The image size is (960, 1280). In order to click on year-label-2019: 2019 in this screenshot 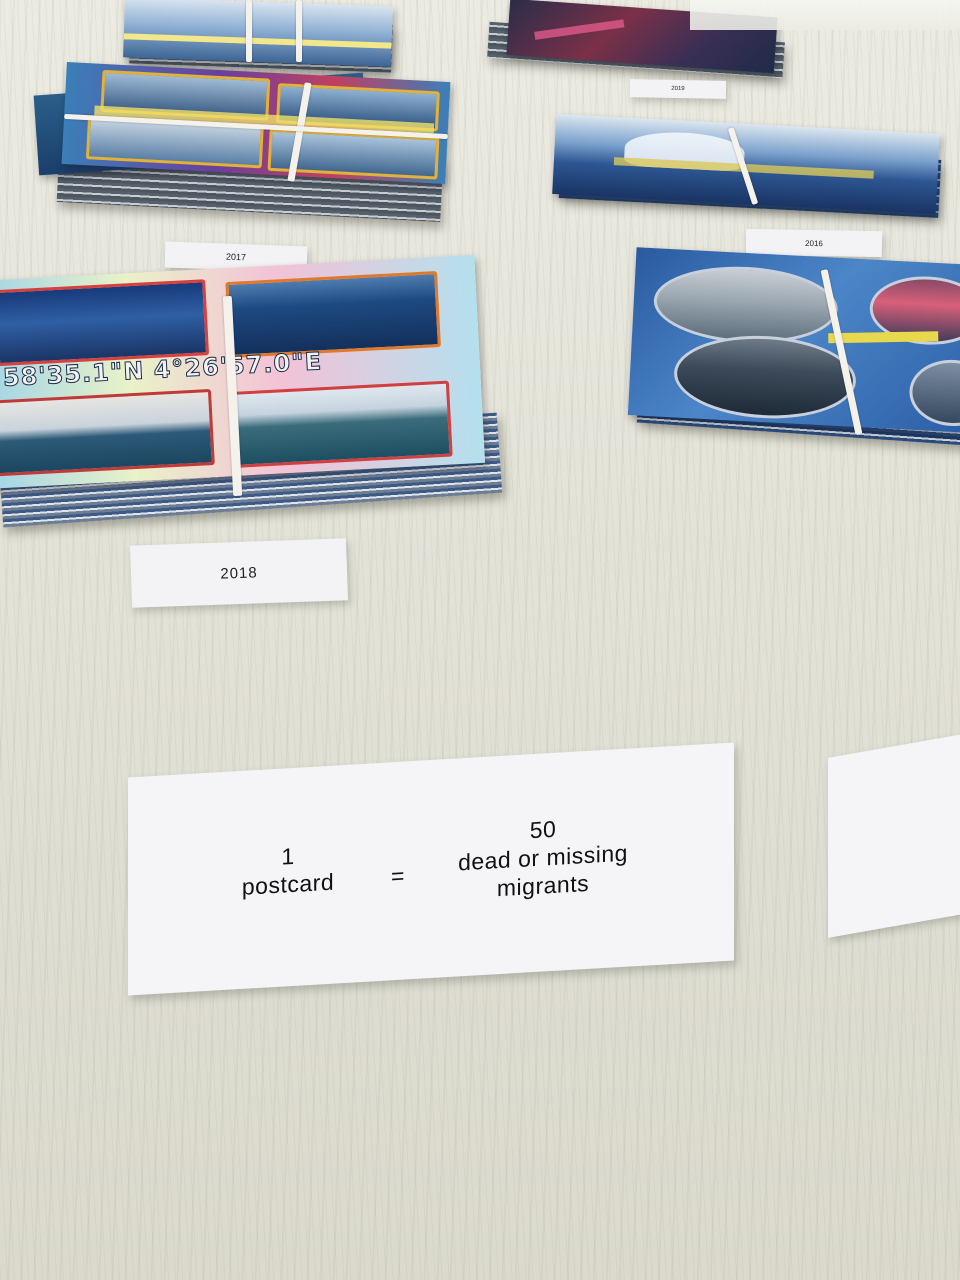, I will do `click(678, 89)`.